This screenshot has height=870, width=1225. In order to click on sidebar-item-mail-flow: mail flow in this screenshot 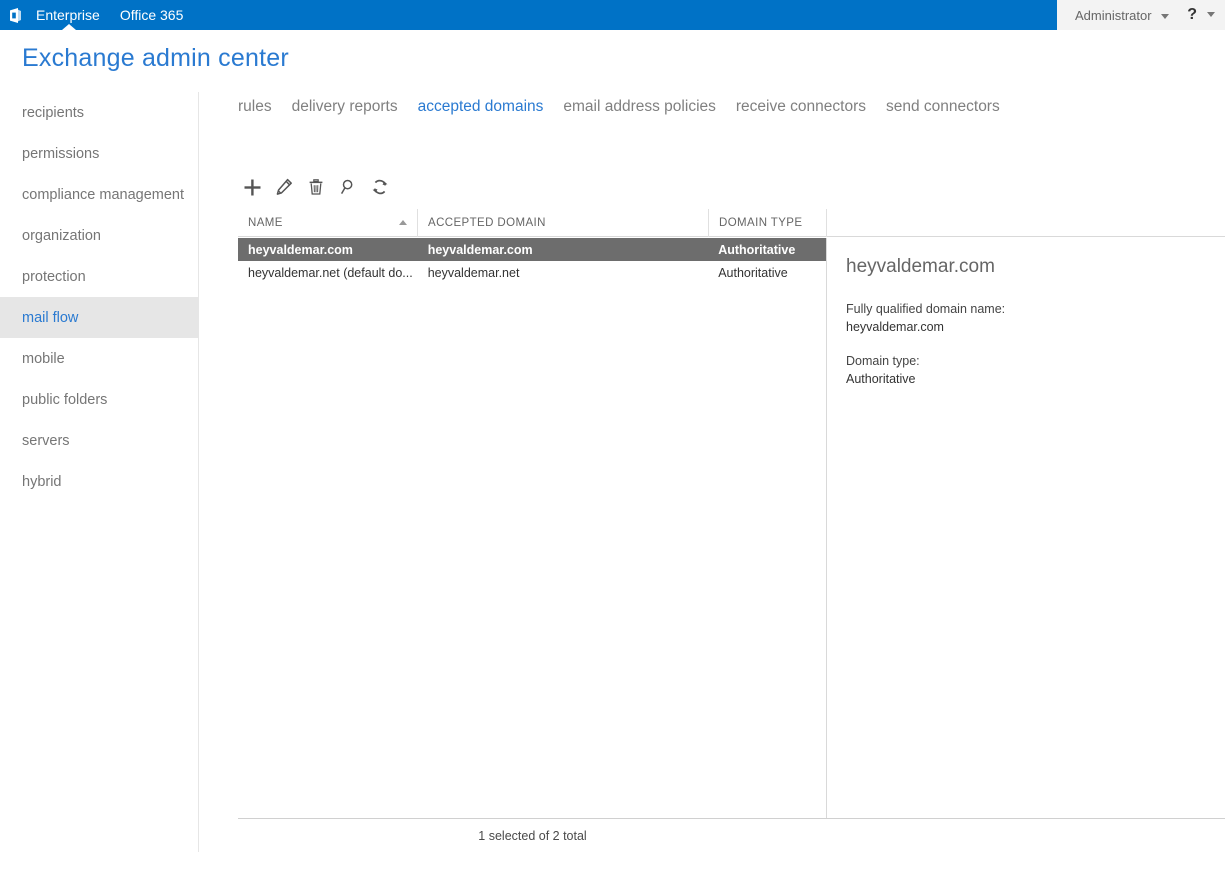, I will do `click(99, 317)`.